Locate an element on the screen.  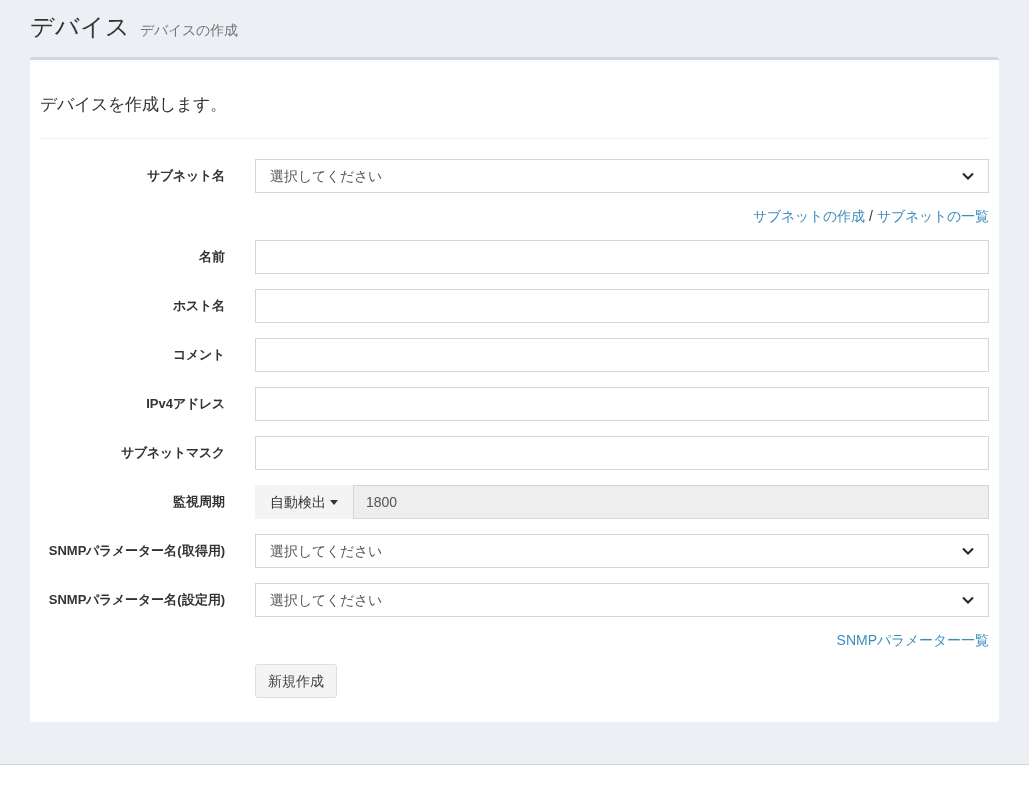
field-label: SNMPパラメーター名(取得用) is located at coordinates (136, 551).